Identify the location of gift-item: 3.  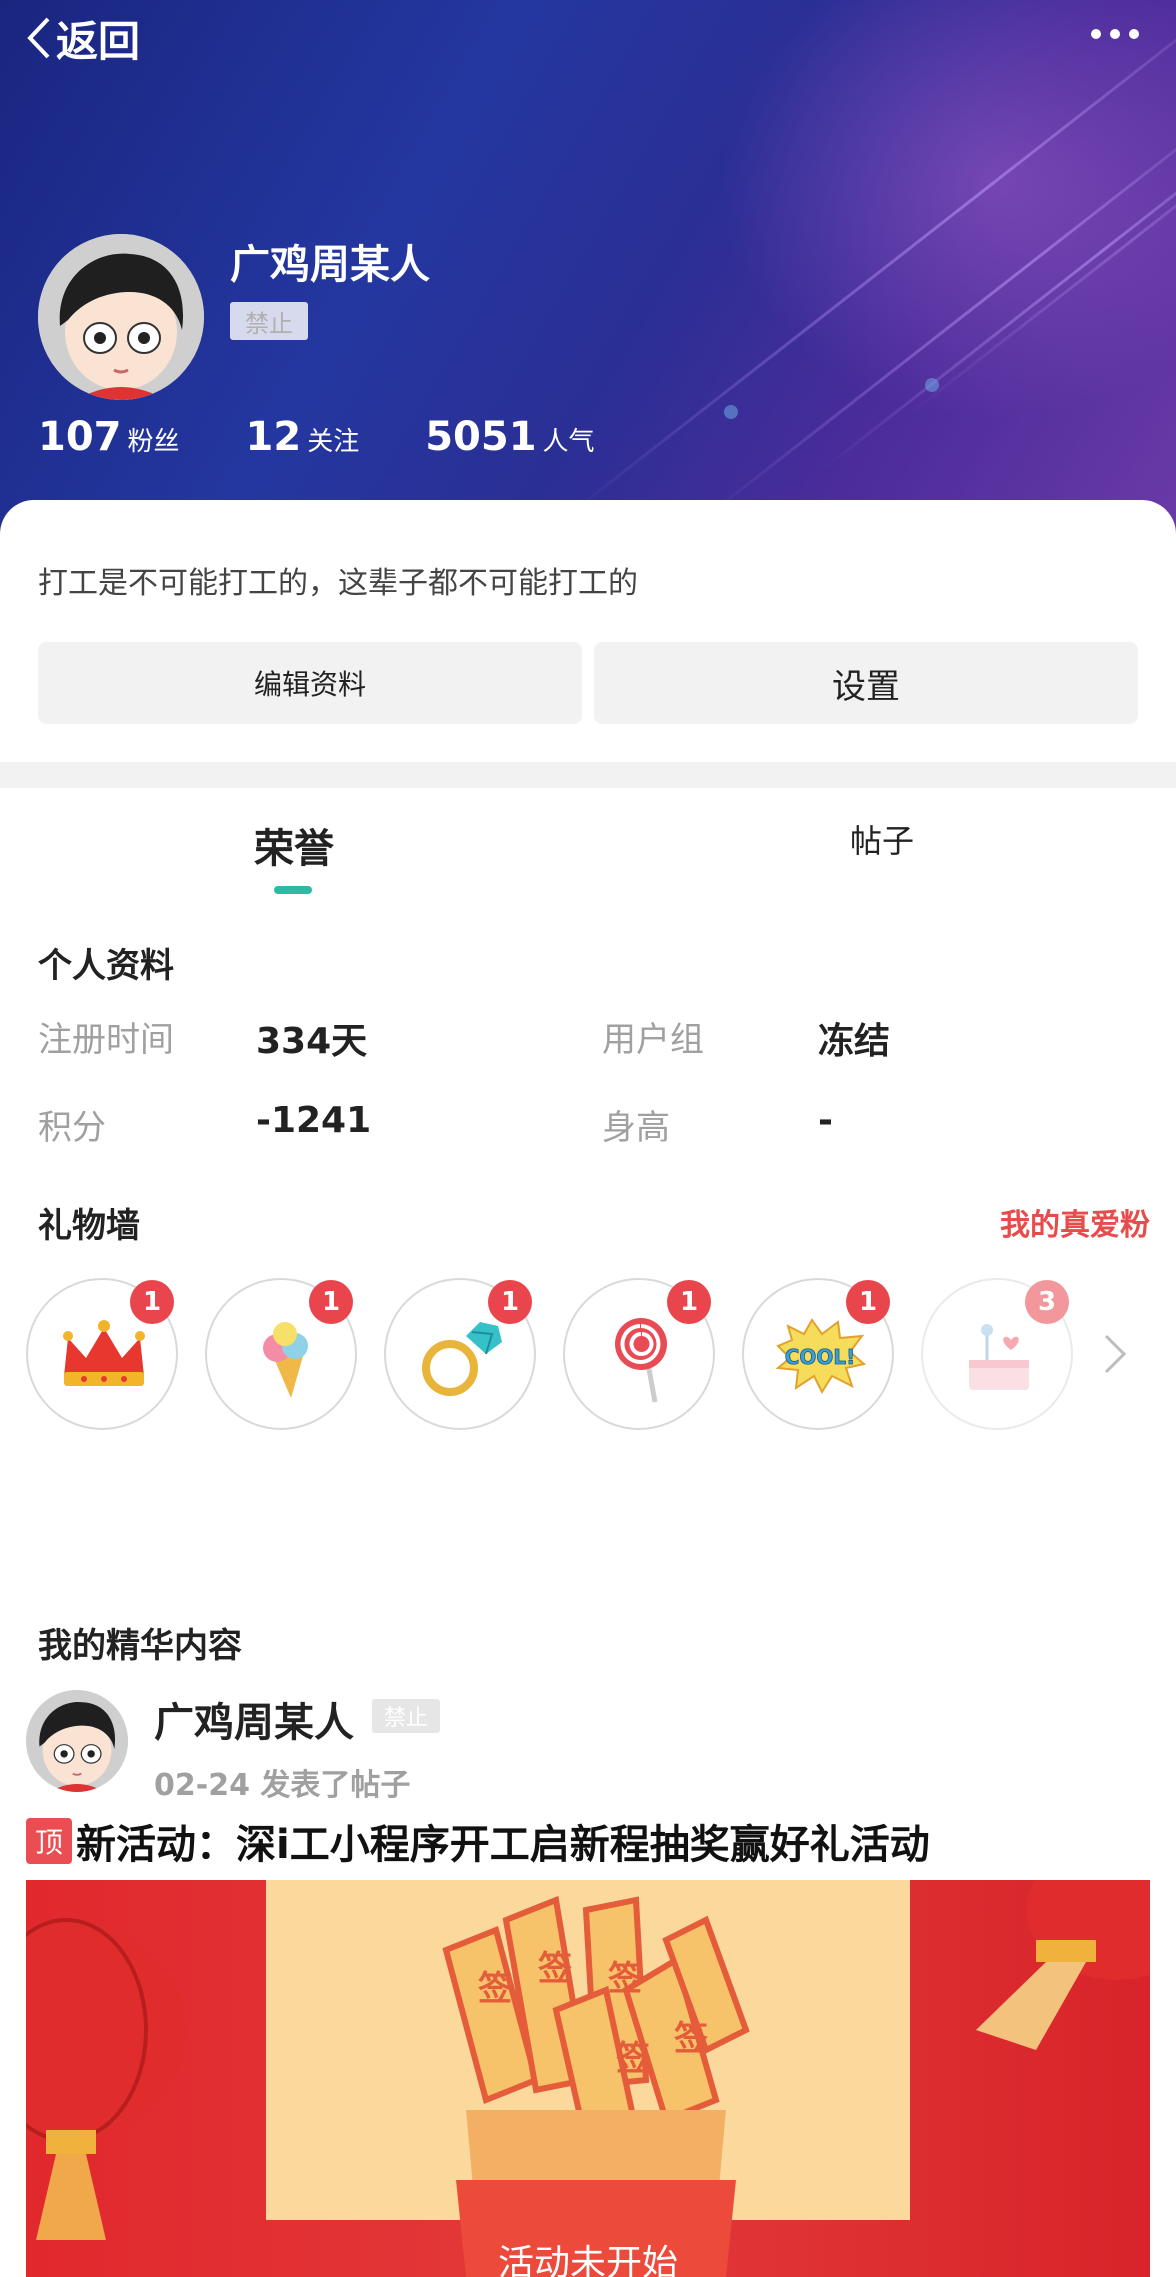
(997, 1354).